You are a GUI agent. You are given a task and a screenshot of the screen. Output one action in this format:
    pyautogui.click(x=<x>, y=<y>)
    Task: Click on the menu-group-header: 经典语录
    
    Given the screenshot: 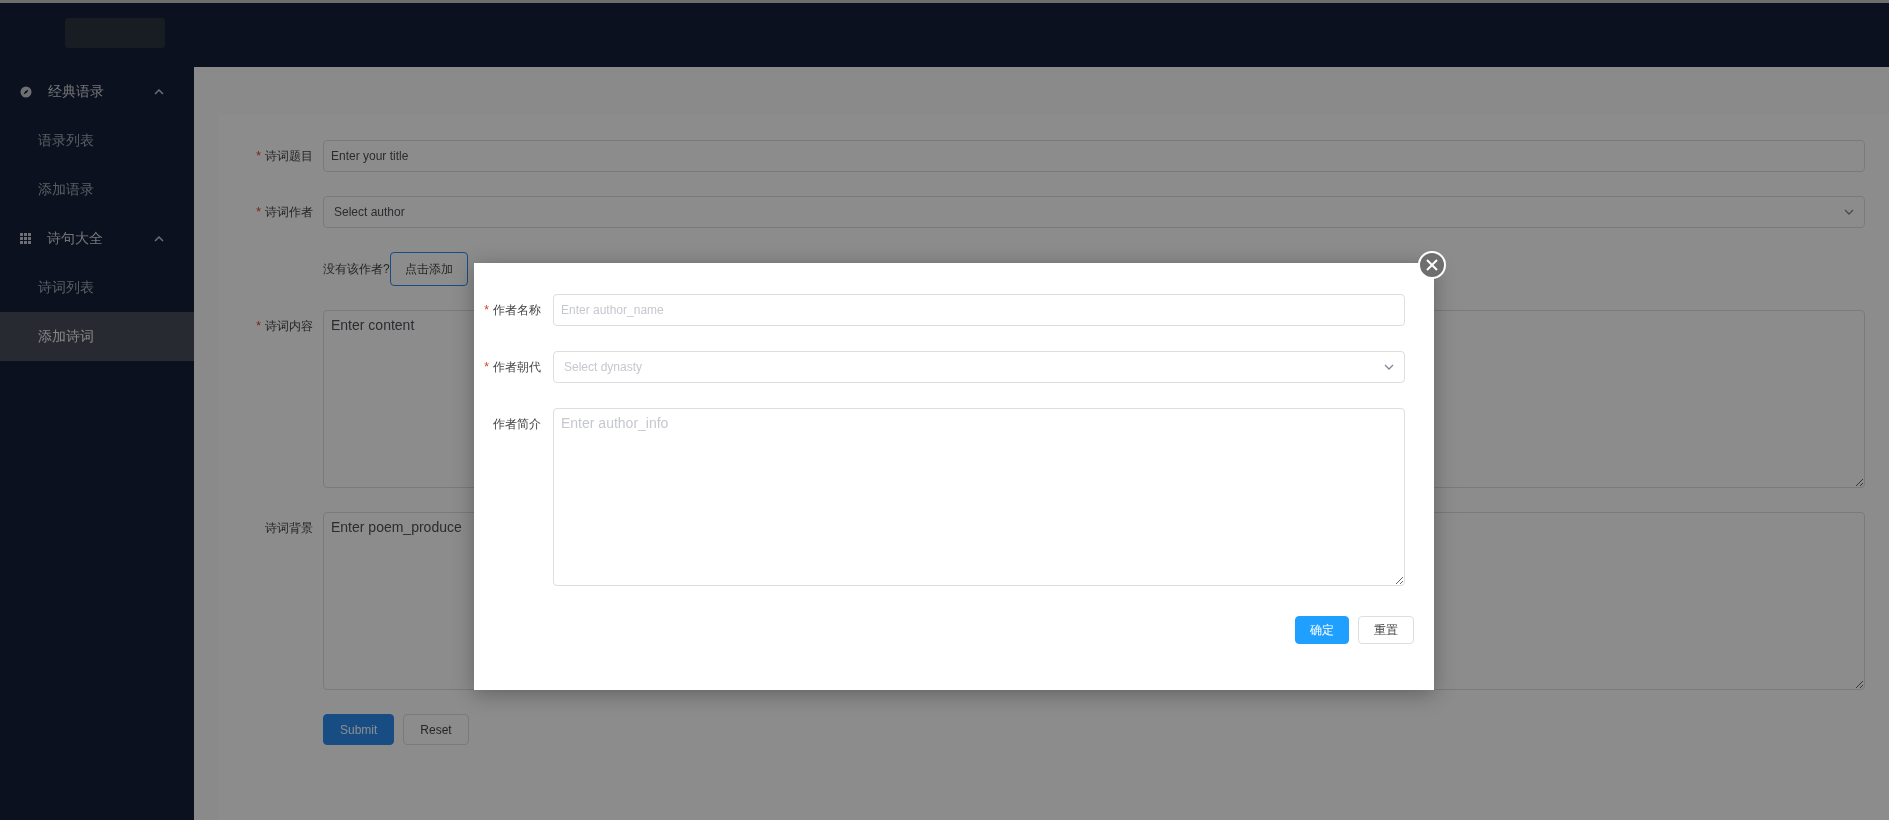 What is the action you would take?
    pyautogui.click(x=97, y=91)
    